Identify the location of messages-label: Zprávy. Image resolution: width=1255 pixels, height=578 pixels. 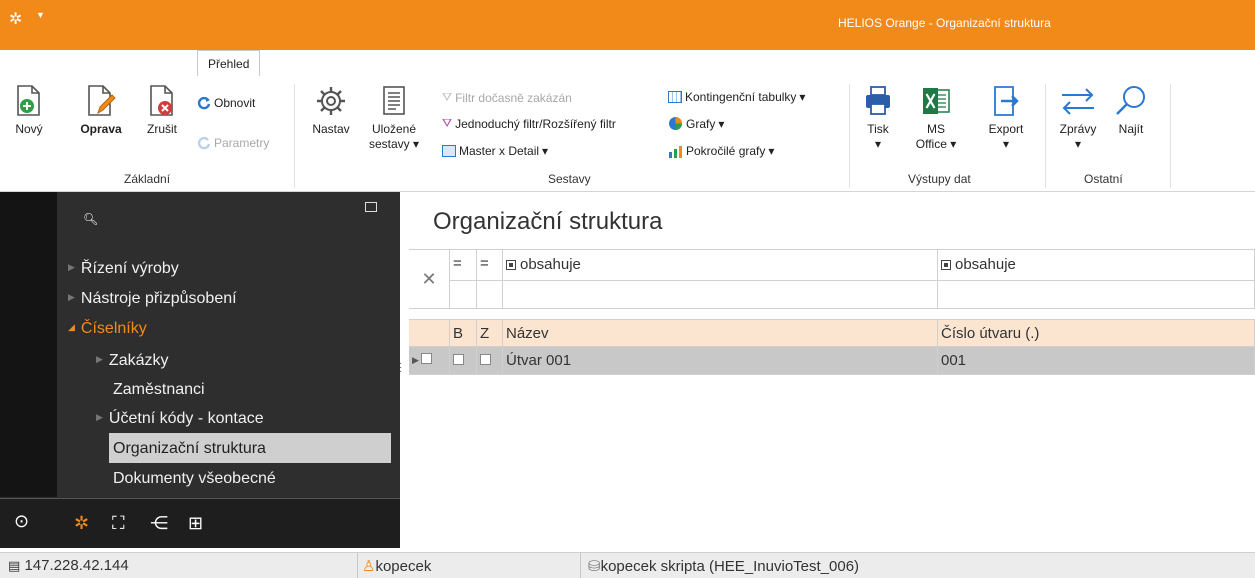
(1078, 129).